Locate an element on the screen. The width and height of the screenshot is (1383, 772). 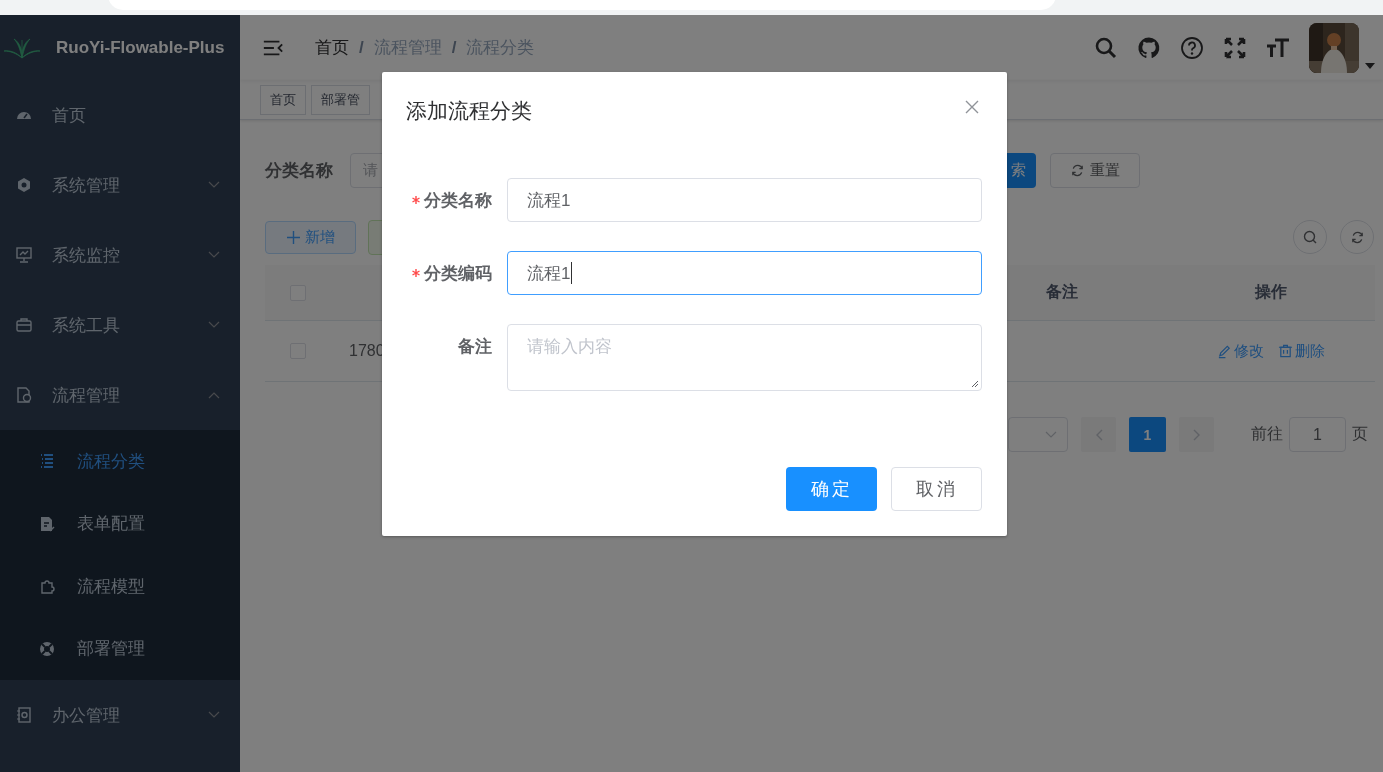
breadcrumb-link: 首页 is located at coordinates (332, 47).